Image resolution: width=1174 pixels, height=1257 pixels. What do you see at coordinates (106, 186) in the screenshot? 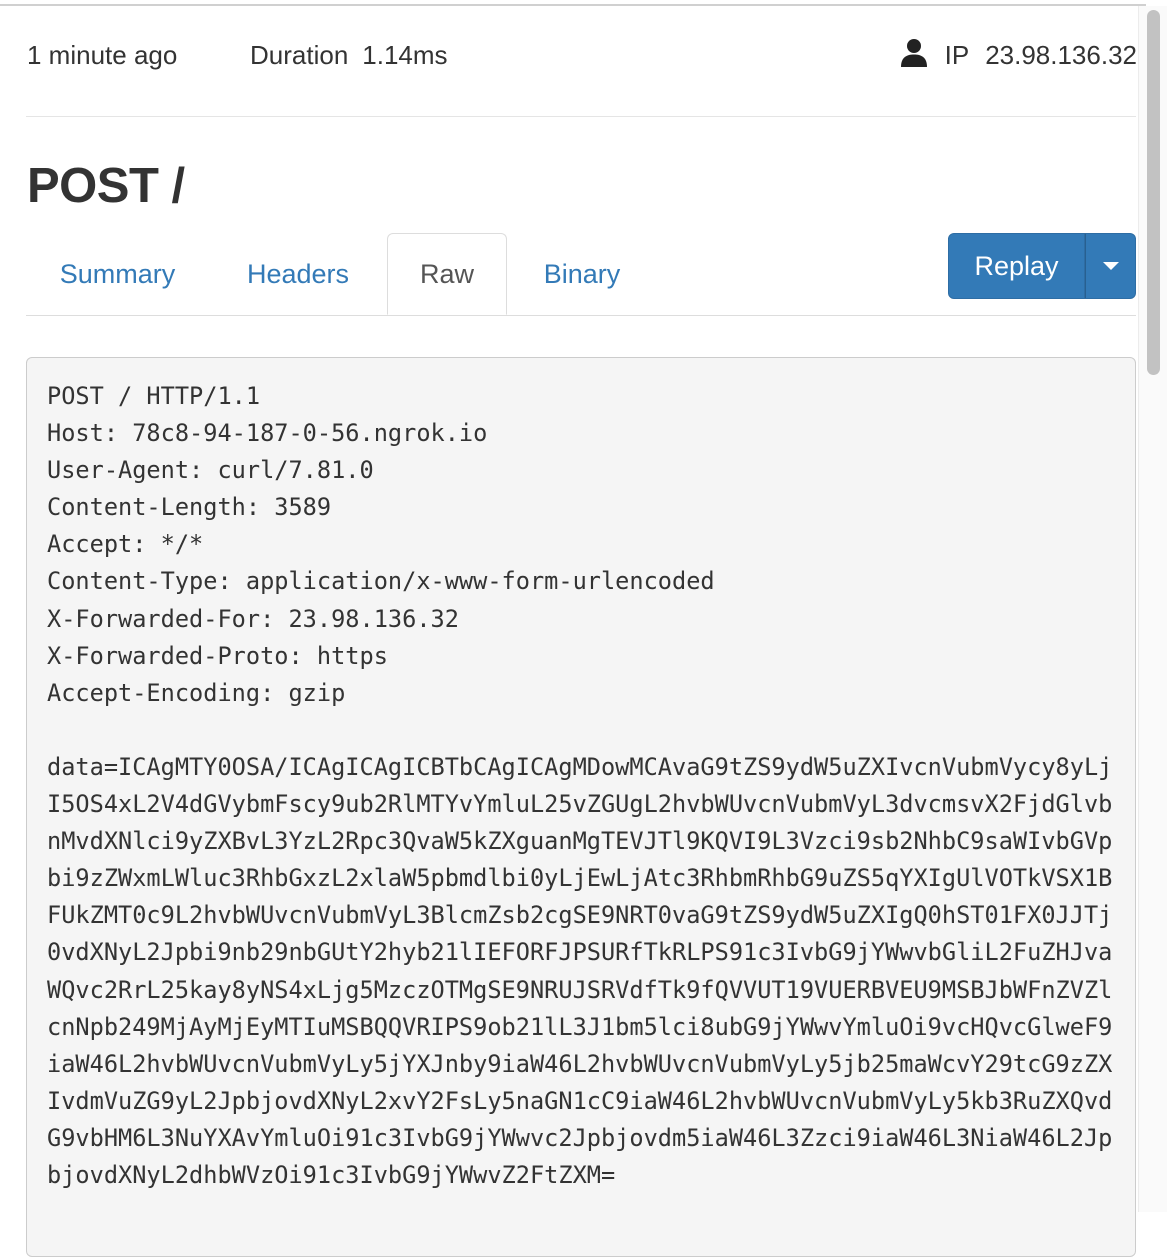
I see `page-title: POST /` at bounding box center [106, 186].